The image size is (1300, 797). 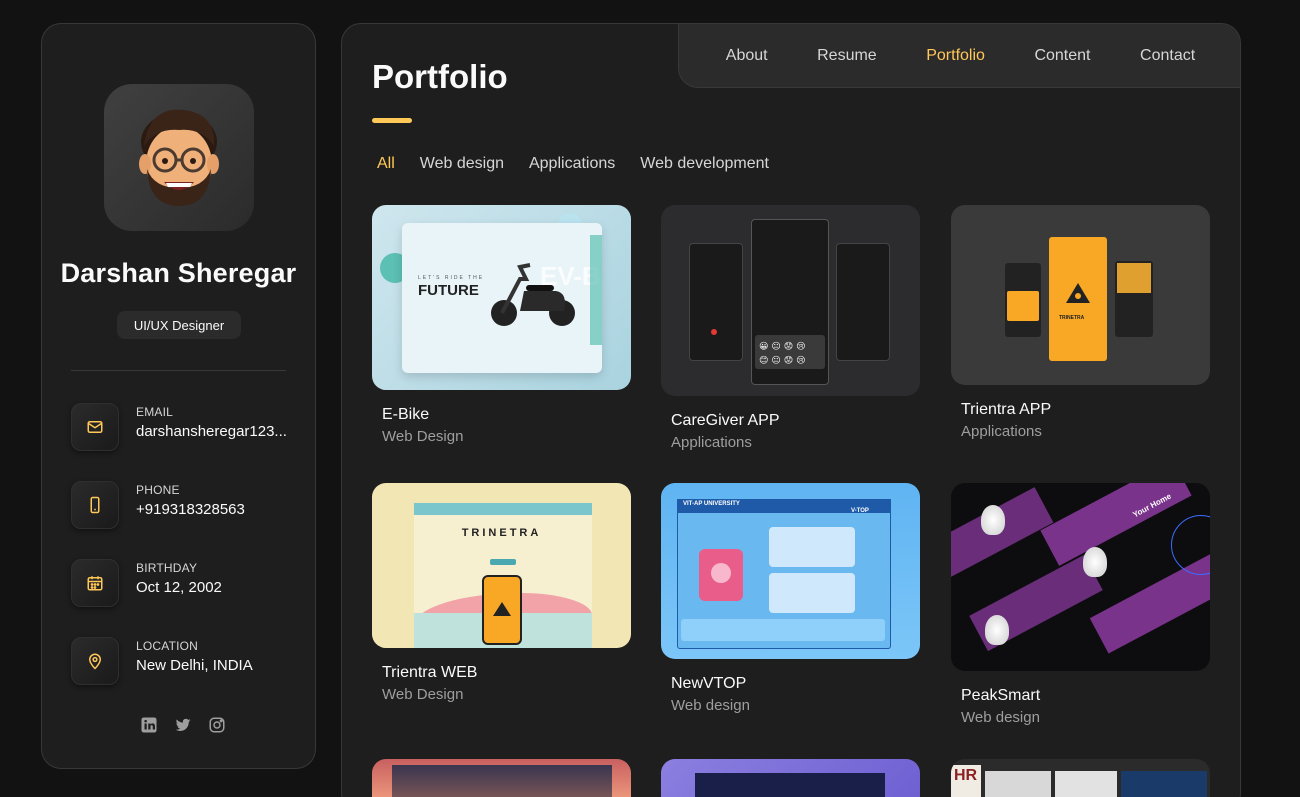 I want to click on mail-icon, so click(x=95, y=427).